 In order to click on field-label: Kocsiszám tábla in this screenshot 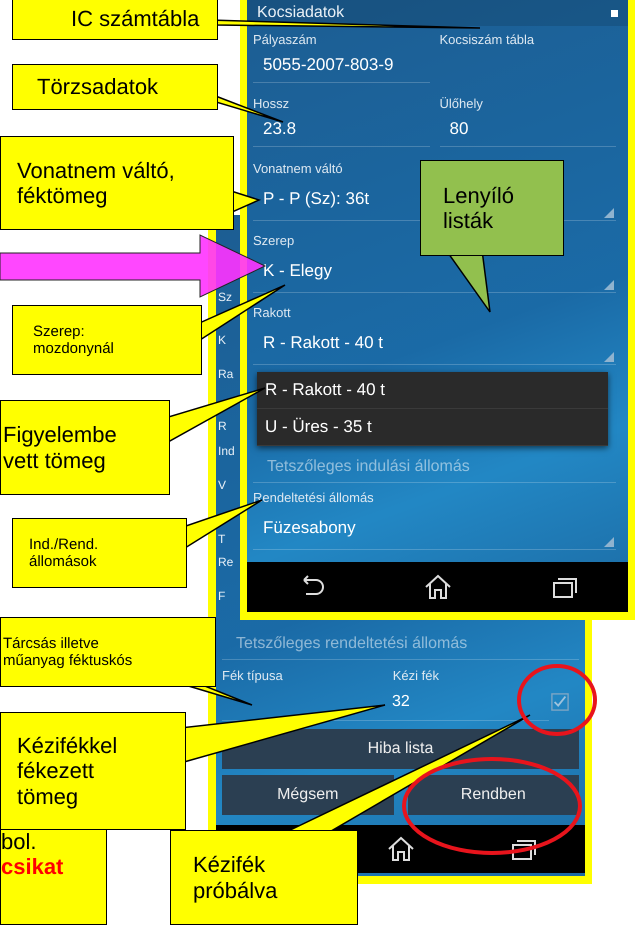, I will do `click(488, 40)`.